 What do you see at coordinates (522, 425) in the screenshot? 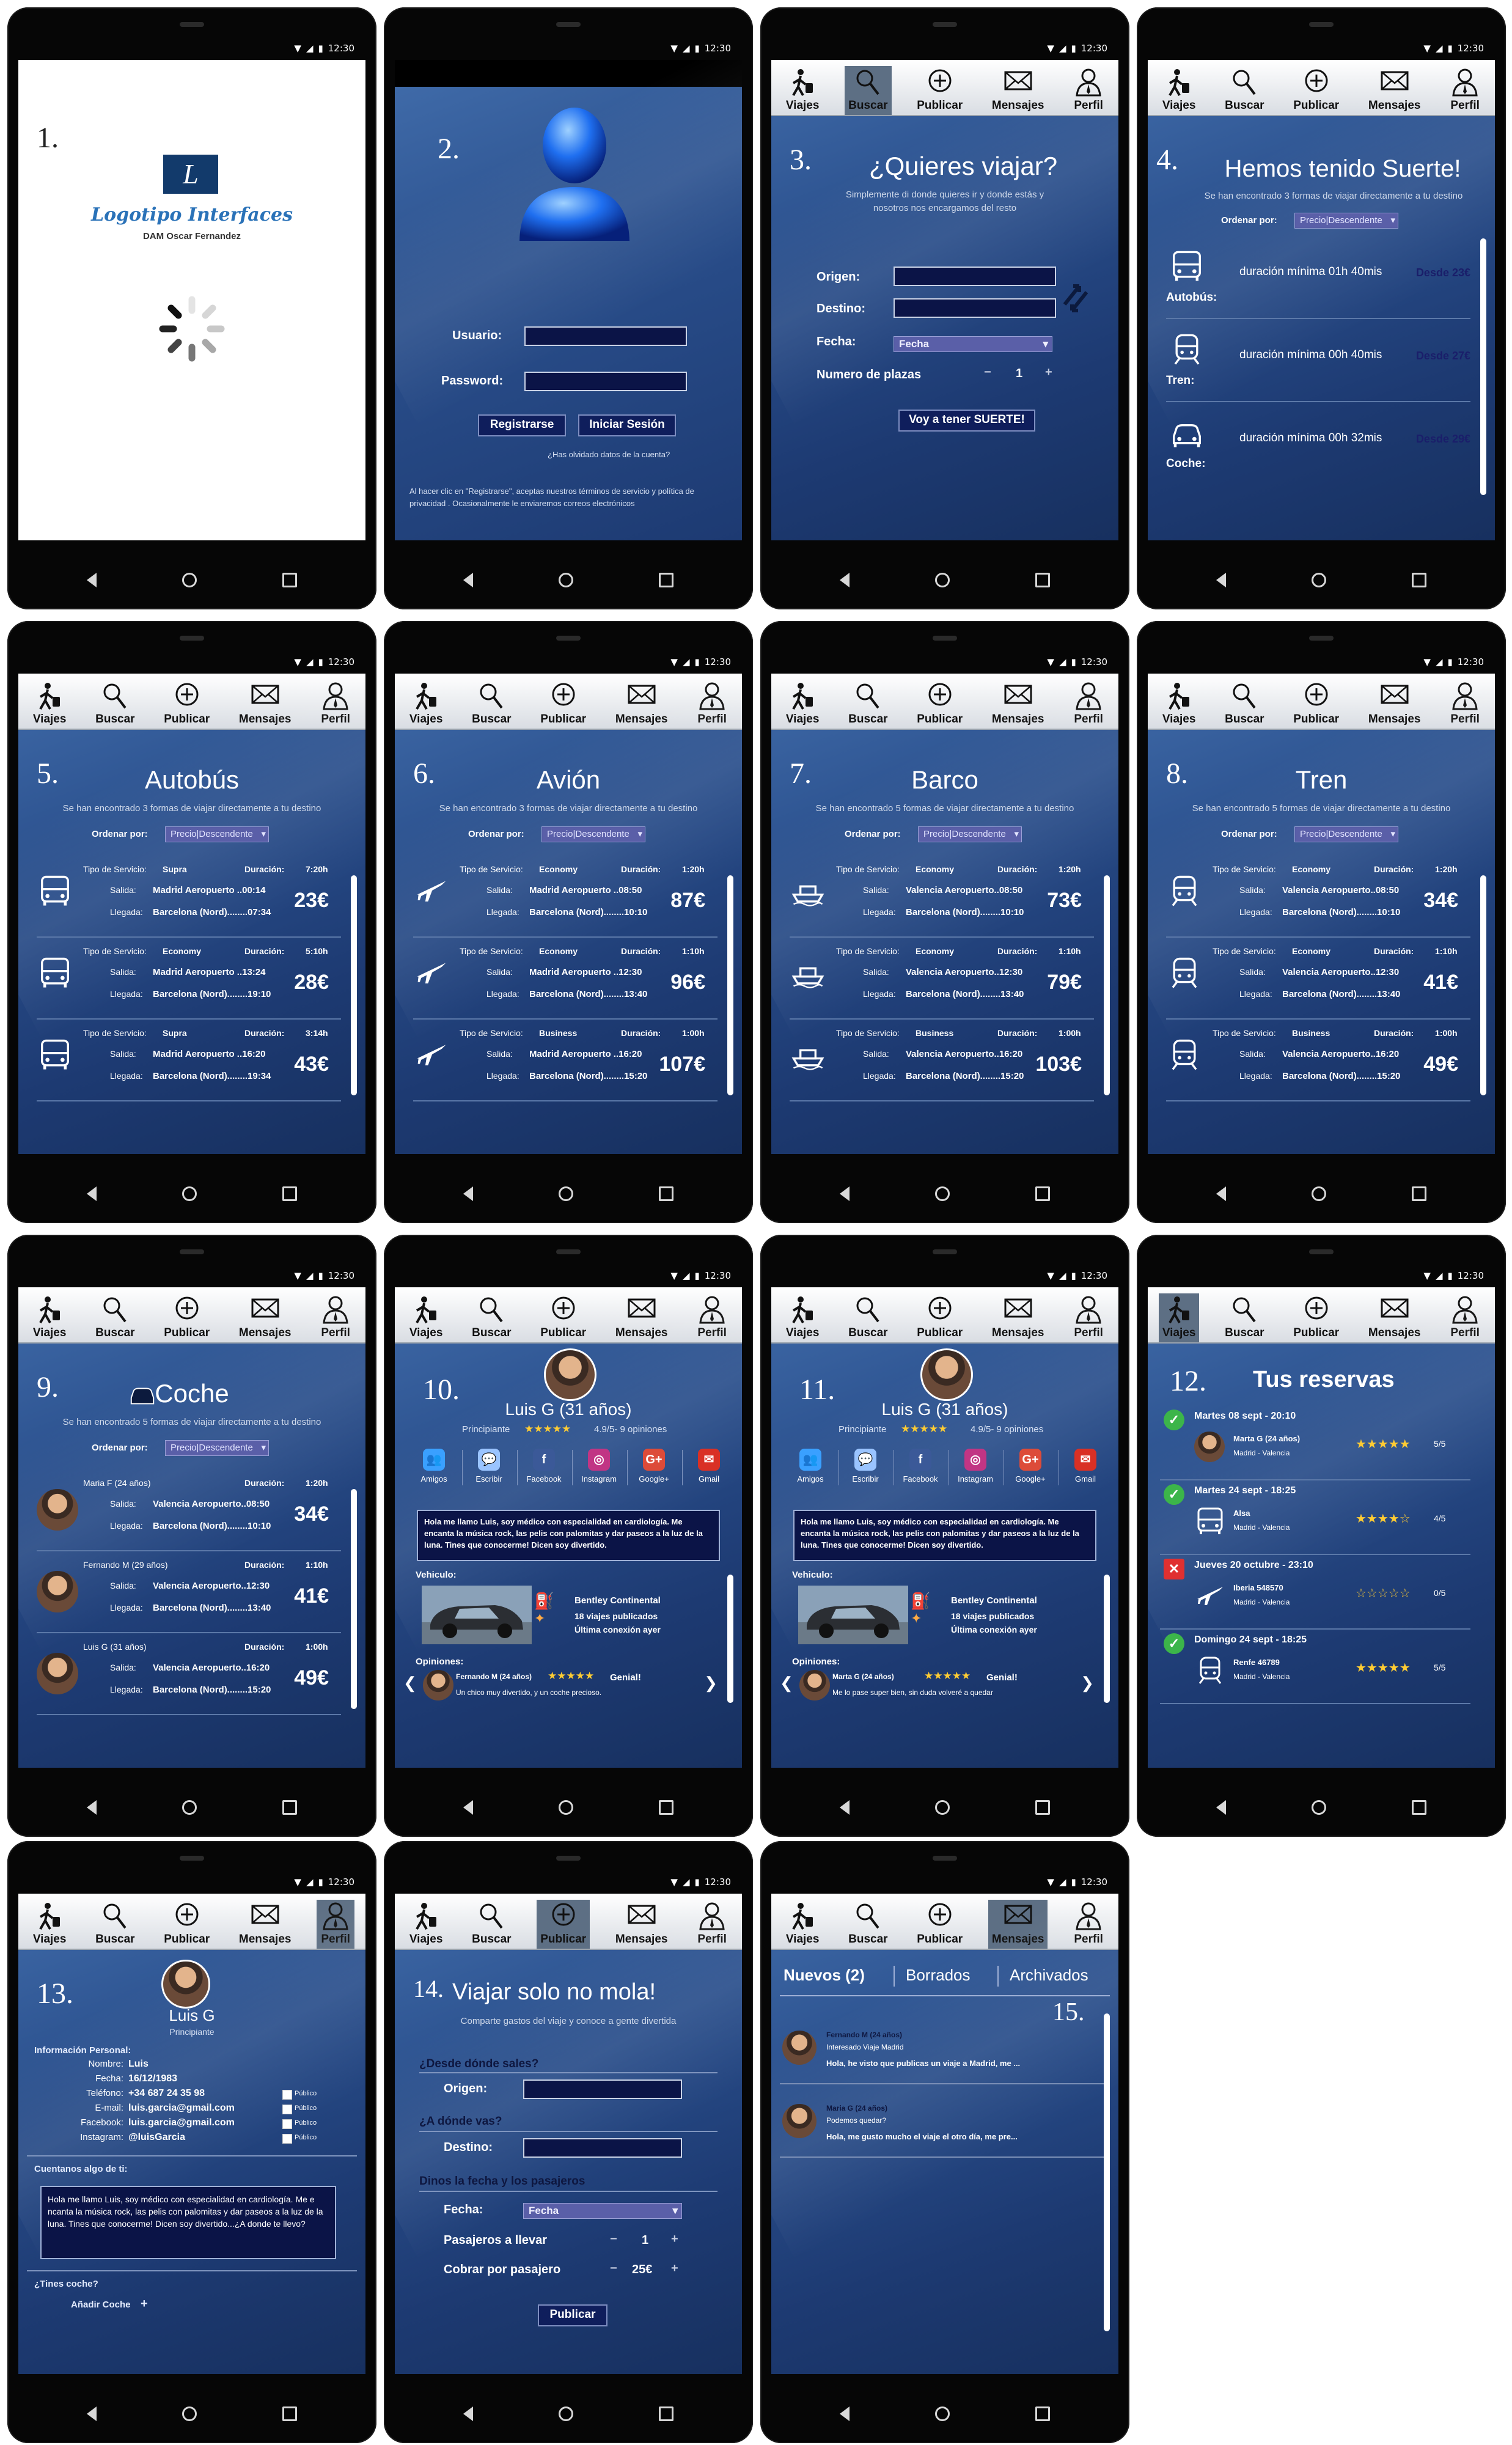
I see `register-button: Registrarse` at bounding box center [522, 425].